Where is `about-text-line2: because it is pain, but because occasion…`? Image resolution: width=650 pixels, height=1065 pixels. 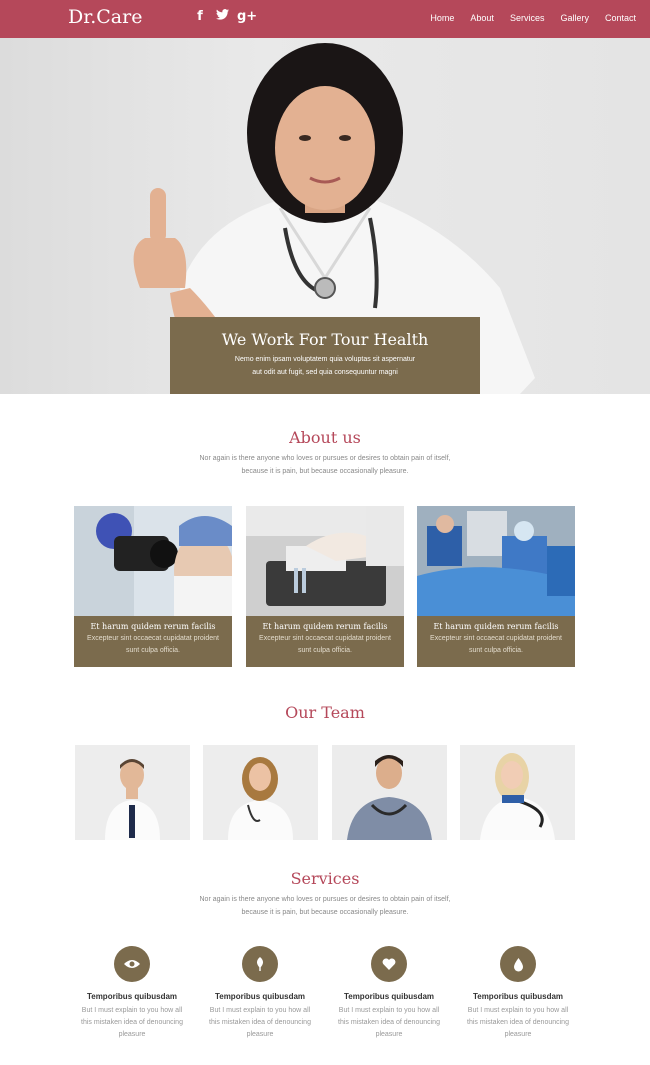
about-text-line2: because it is pain, but because occasion… is located at coordinates (325, 471).